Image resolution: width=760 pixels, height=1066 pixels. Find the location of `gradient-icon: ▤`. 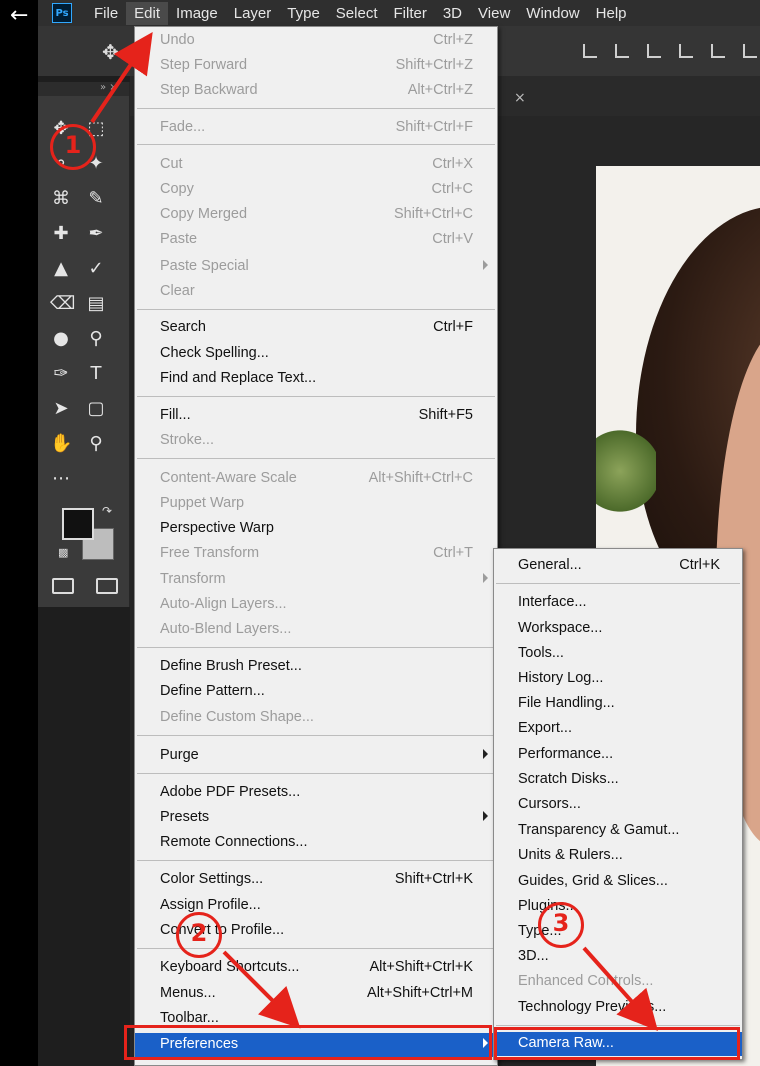

gradient-icon: ▤ is located at coordinates (96, 304).